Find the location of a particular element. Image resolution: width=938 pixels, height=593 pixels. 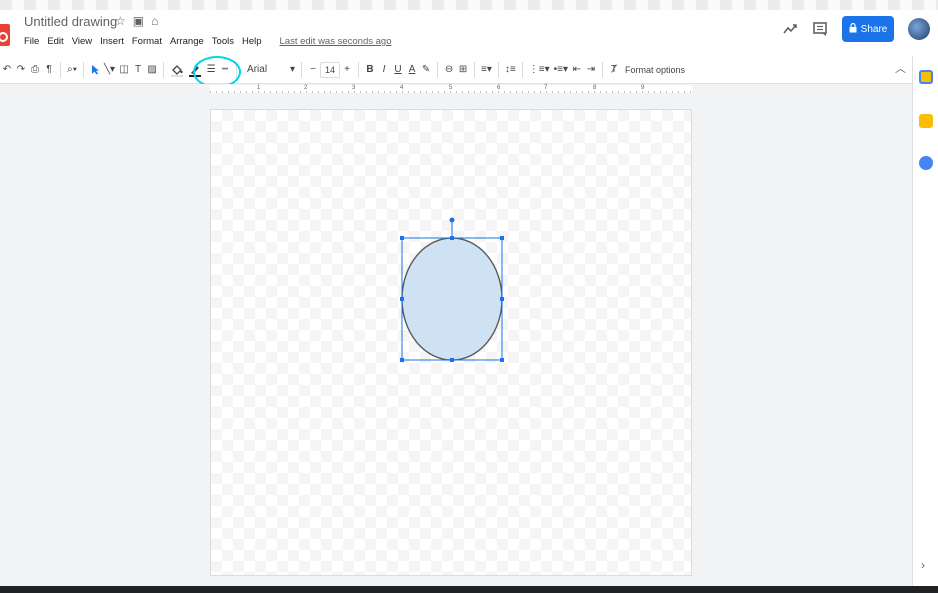

ruler-track: 1 2 3 4 5 6 7 8 9 is located at coordinates (451, 89).